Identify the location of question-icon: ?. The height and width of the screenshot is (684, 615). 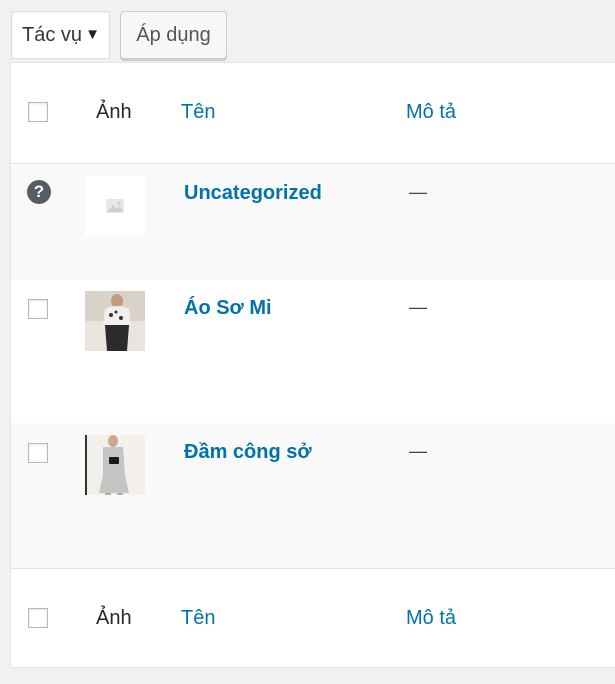
(39, 192).